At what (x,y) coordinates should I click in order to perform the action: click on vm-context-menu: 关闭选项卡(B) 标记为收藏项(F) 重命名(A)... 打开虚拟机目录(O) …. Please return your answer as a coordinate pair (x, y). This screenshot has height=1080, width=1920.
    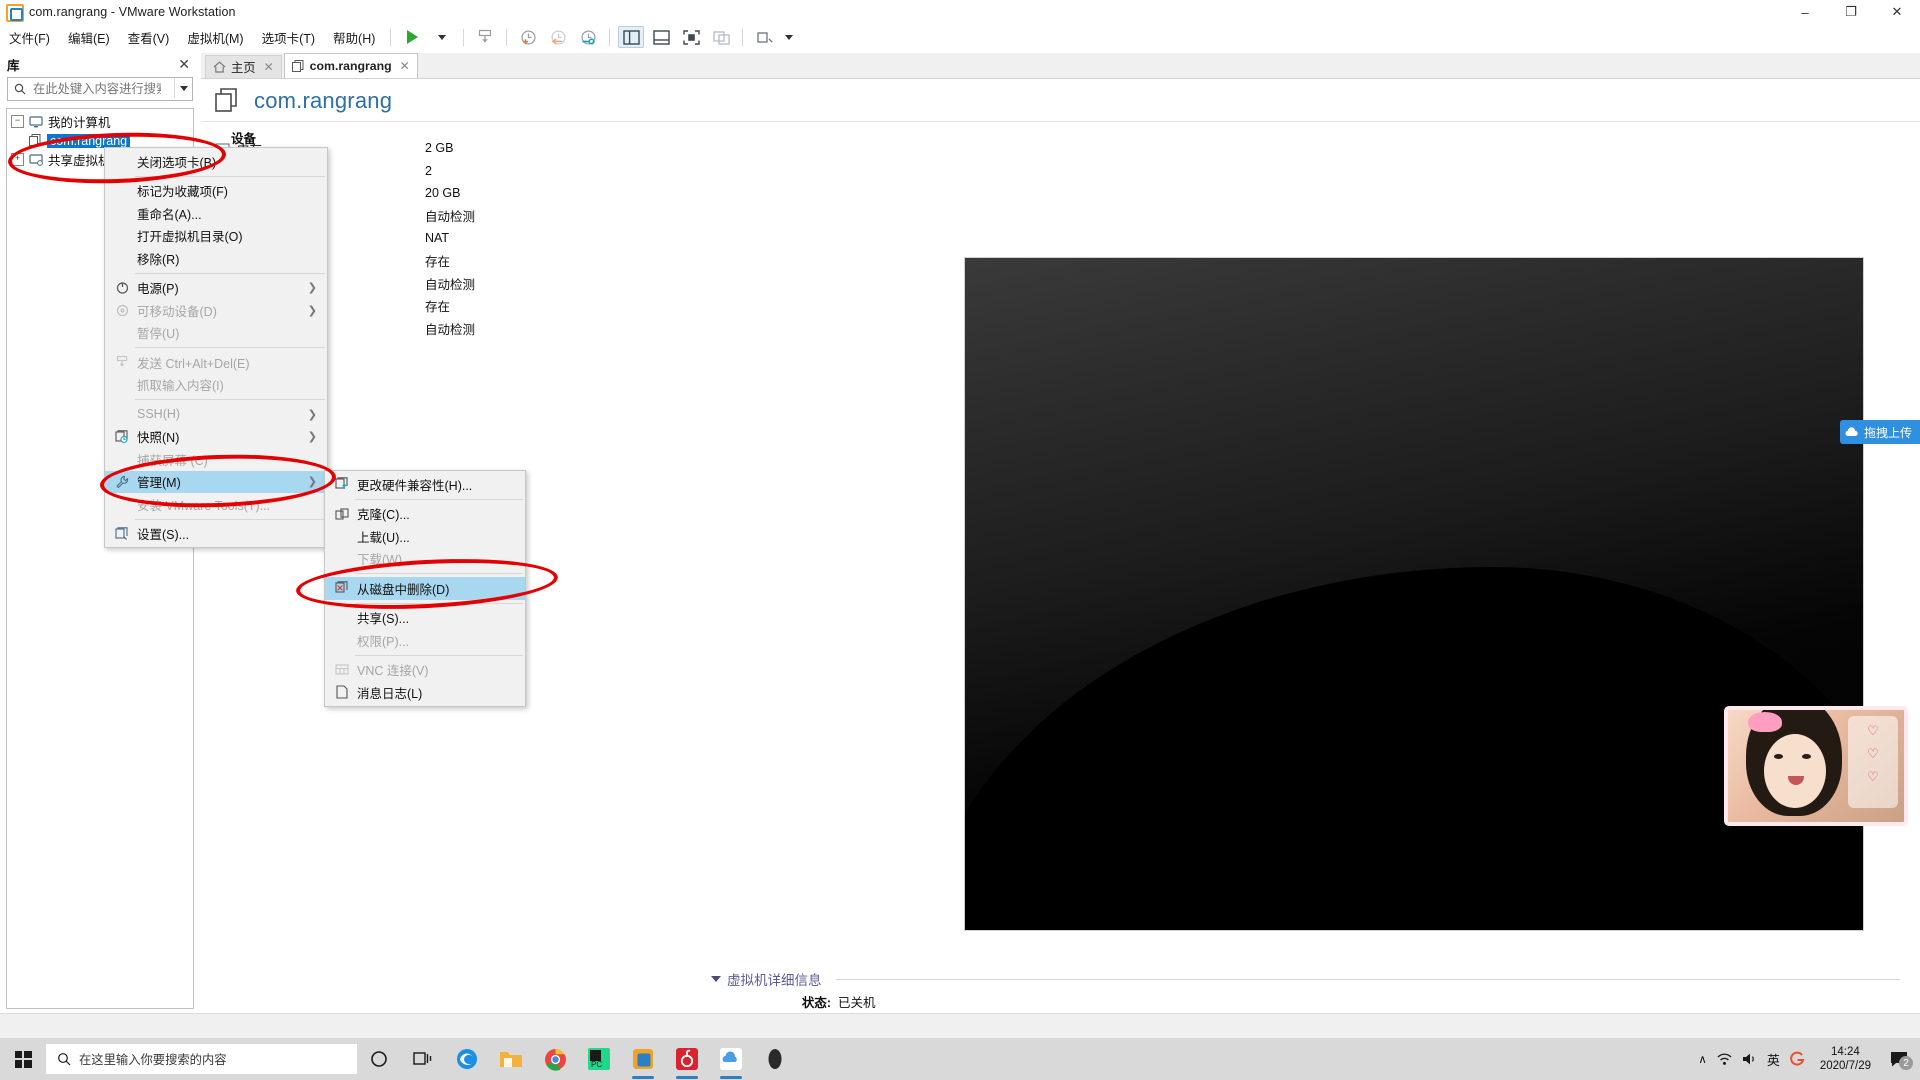
    Looking at the image, I should click on (216, 347).